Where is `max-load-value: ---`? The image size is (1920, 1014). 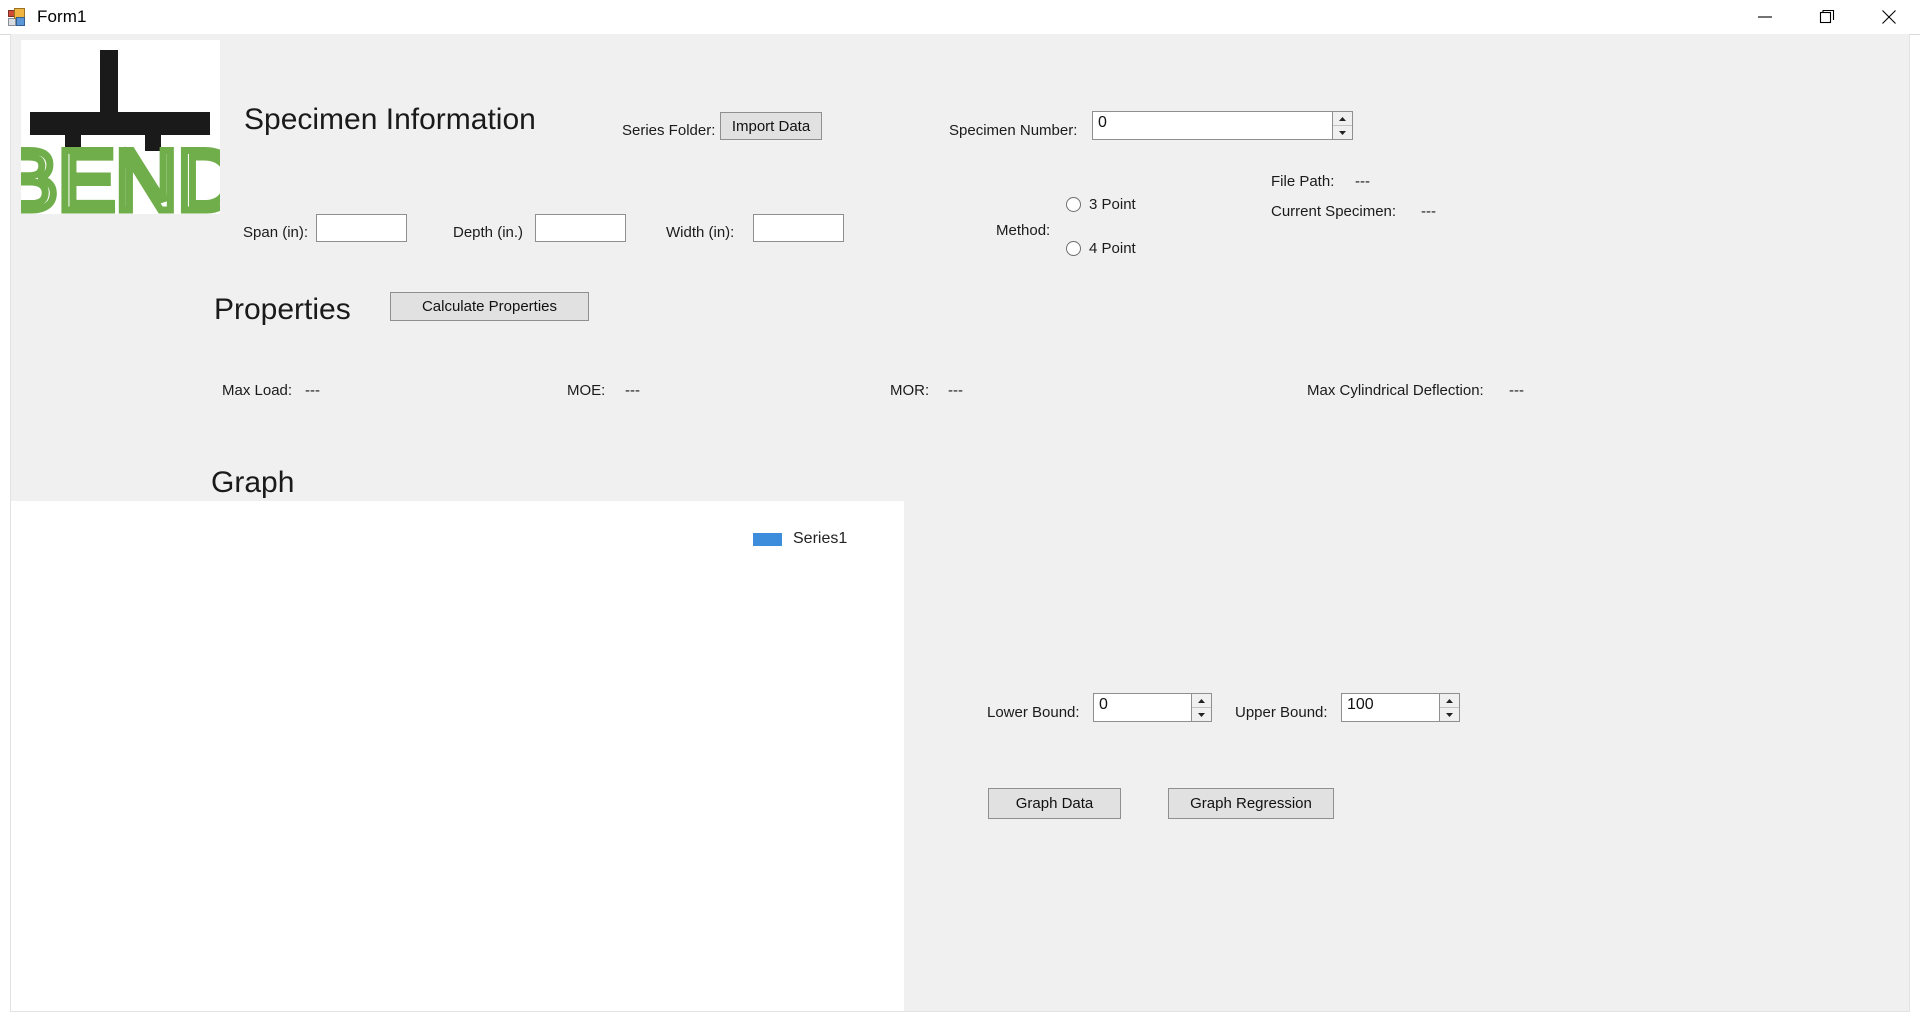 max-load-value: --- is located at coordinates (312, 390).